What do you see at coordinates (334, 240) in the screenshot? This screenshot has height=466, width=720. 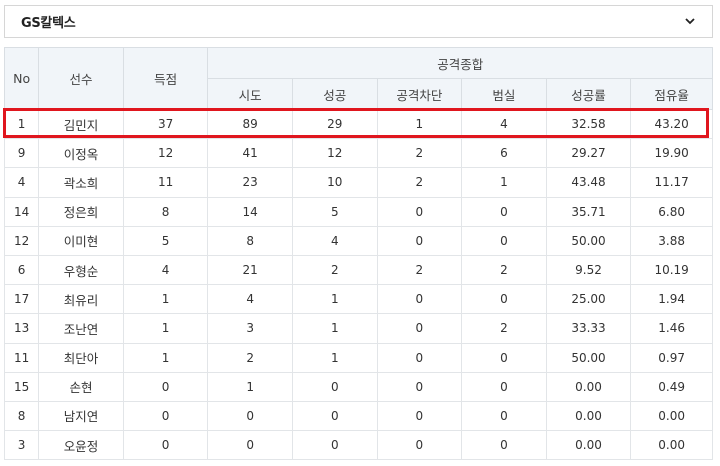 I see `cell-success: 4` at bounding box center [334, 240].